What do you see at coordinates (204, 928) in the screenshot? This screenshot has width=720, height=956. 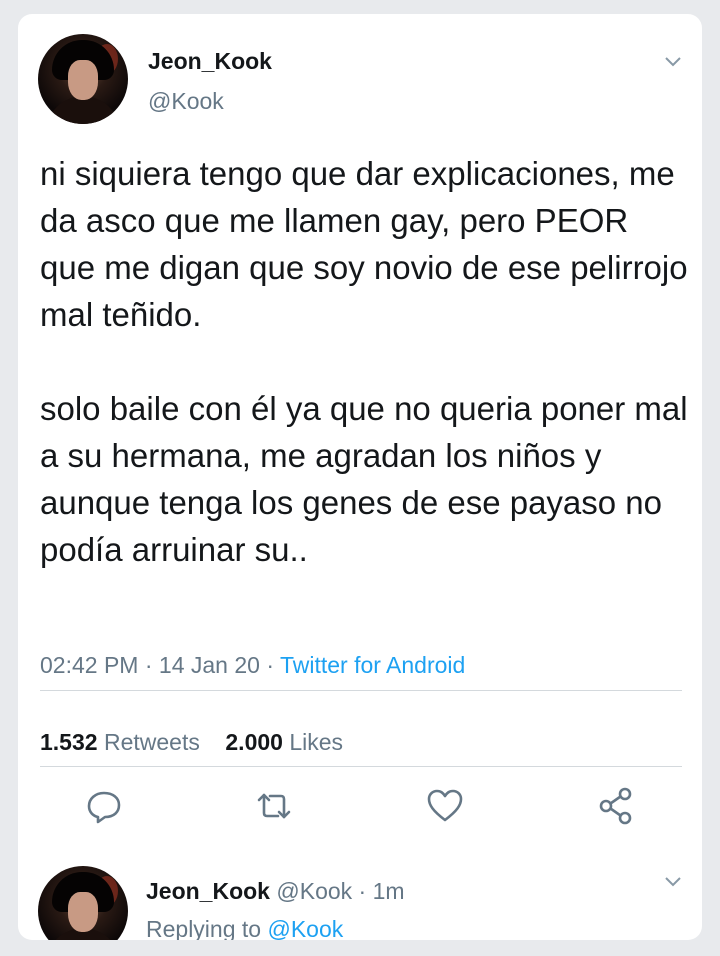 I see `replying-prefix: Replying to` at bounding box center [204, 928].